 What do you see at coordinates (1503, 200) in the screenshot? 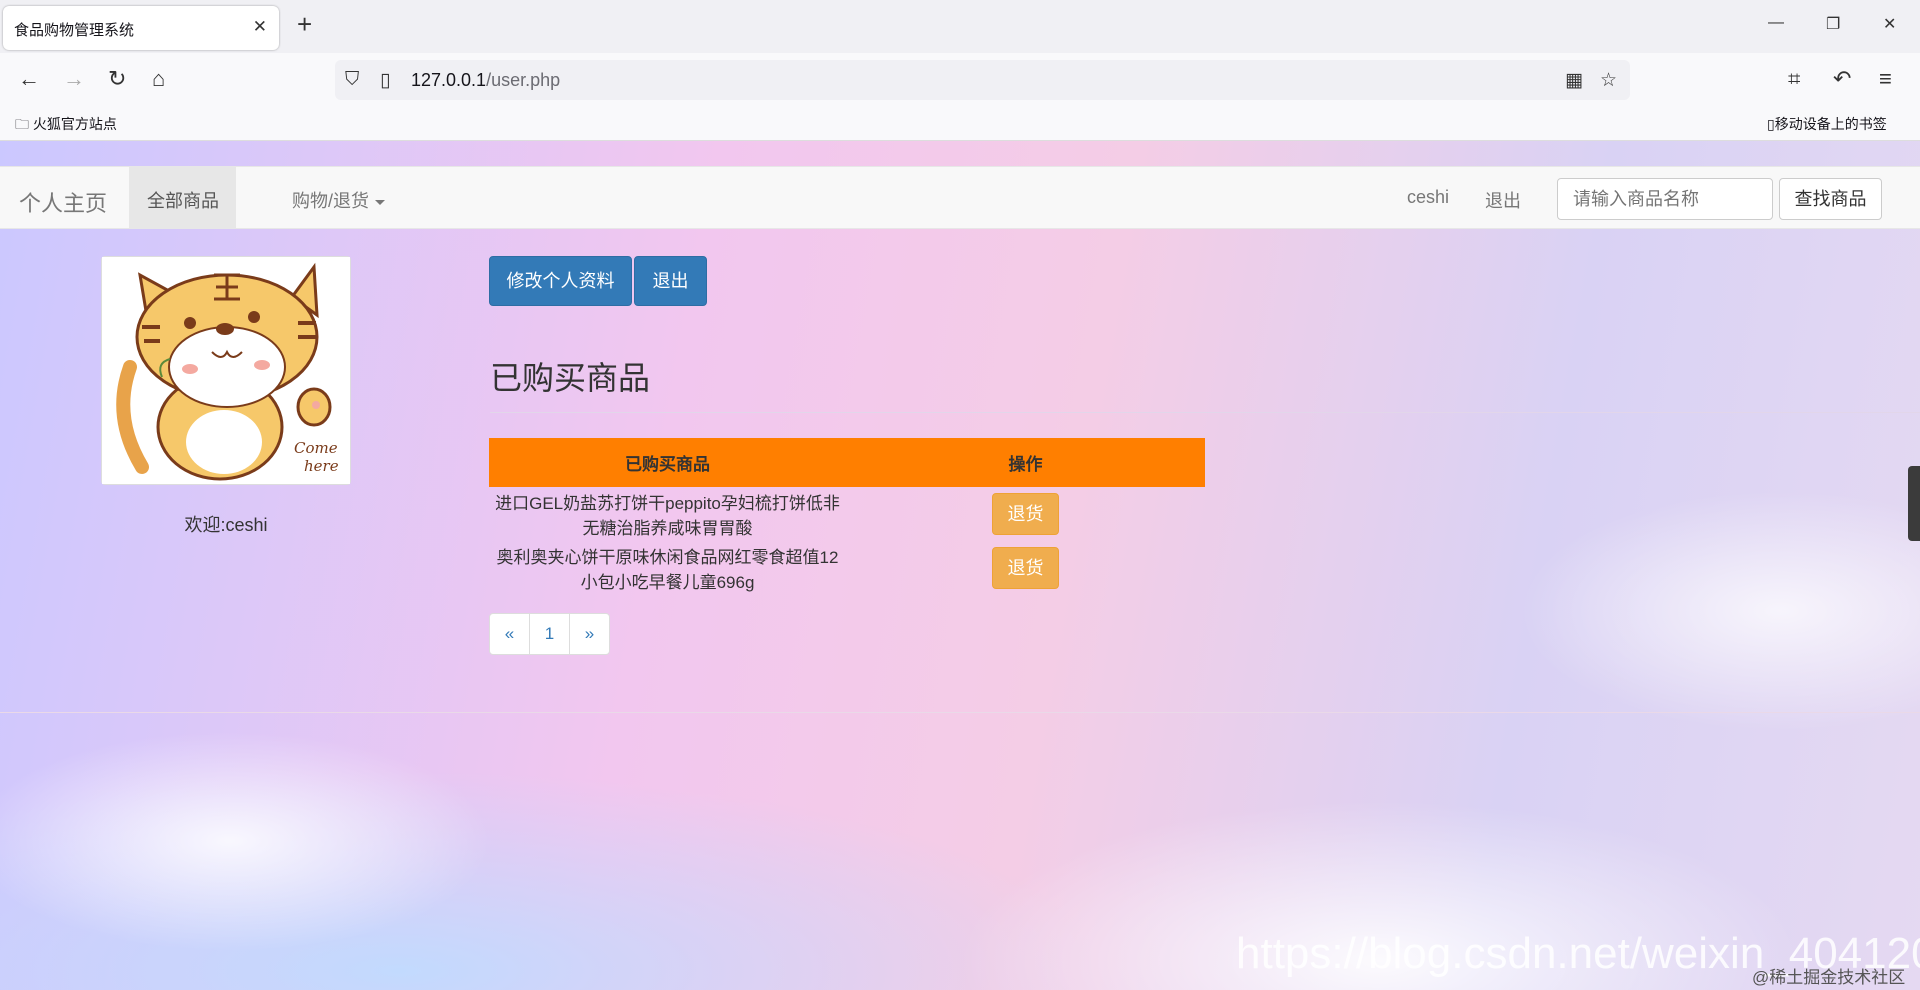
I see `nav-logout: 退出` at bounding box center [1503, 200].